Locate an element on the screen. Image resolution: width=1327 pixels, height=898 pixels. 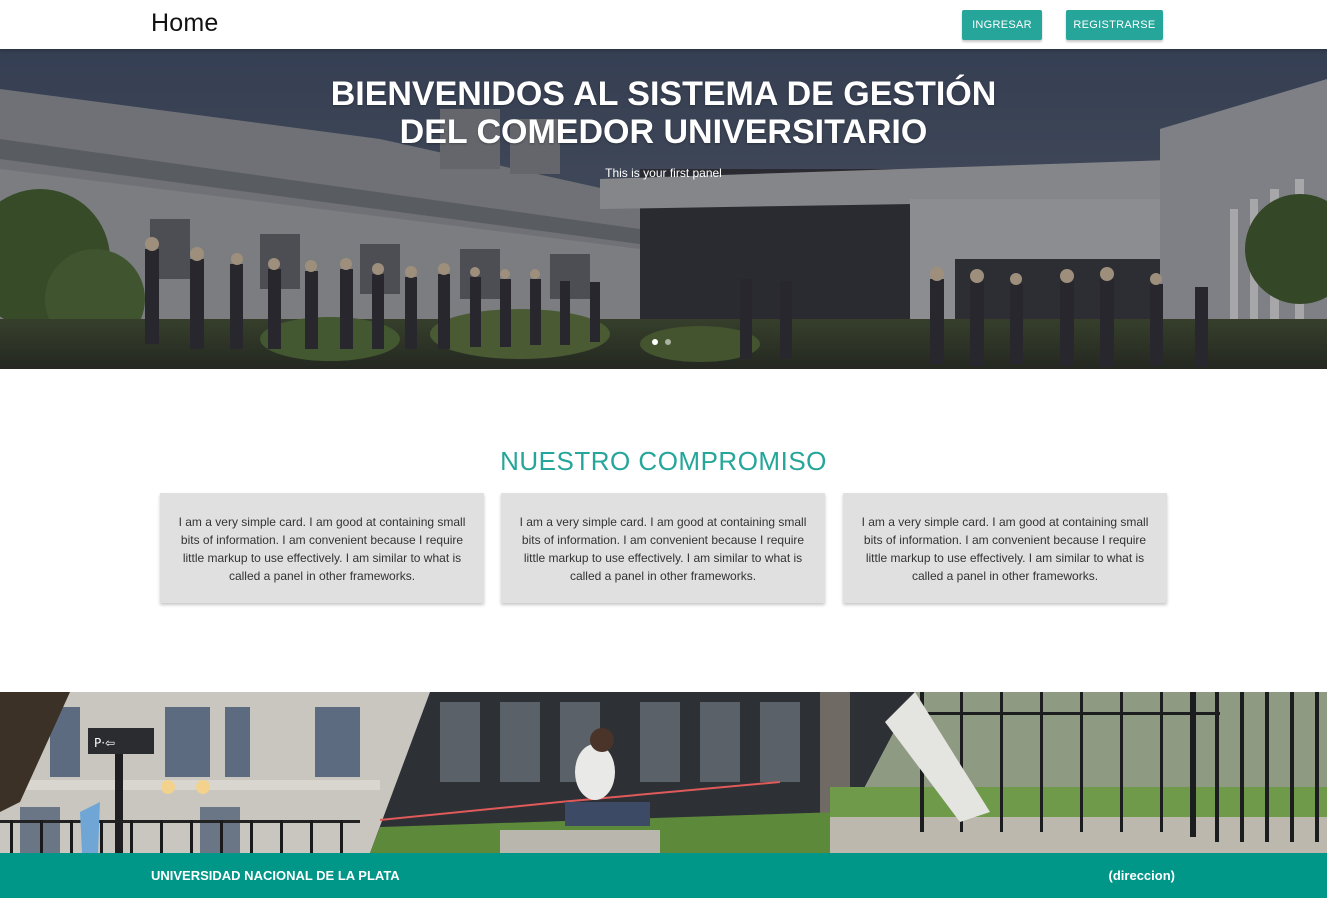
footer-university-name: UNIVERSIDAD NACIONAL DE LA PLATA is located at coordinates (275, 875).